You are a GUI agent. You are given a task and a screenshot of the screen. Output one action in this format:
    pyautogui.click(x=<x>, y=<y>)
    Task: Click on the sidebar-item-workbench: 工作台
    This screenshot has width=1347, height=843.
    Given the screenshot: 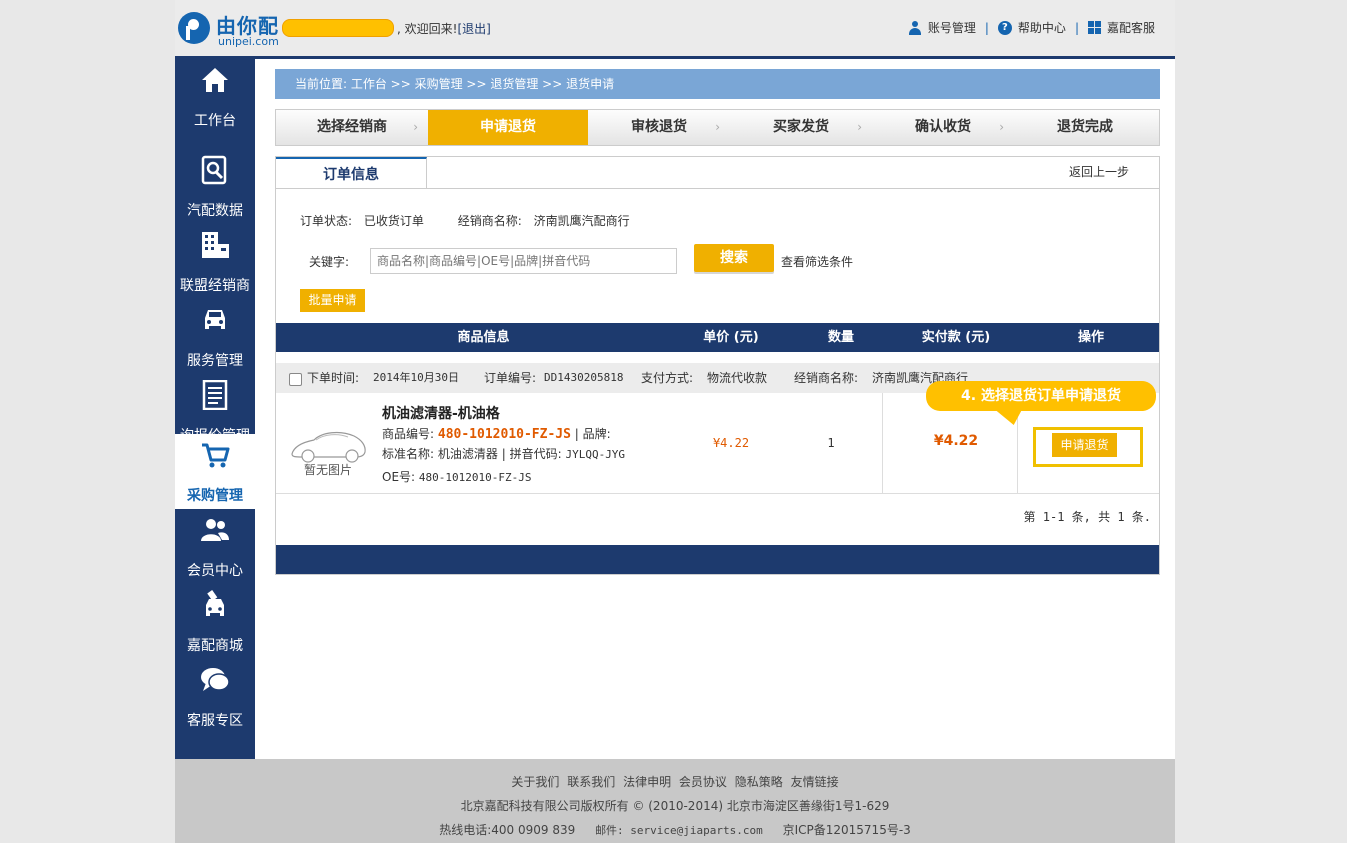 What is the action you would take?
    pyautogui.click(x=215, y=96)
    